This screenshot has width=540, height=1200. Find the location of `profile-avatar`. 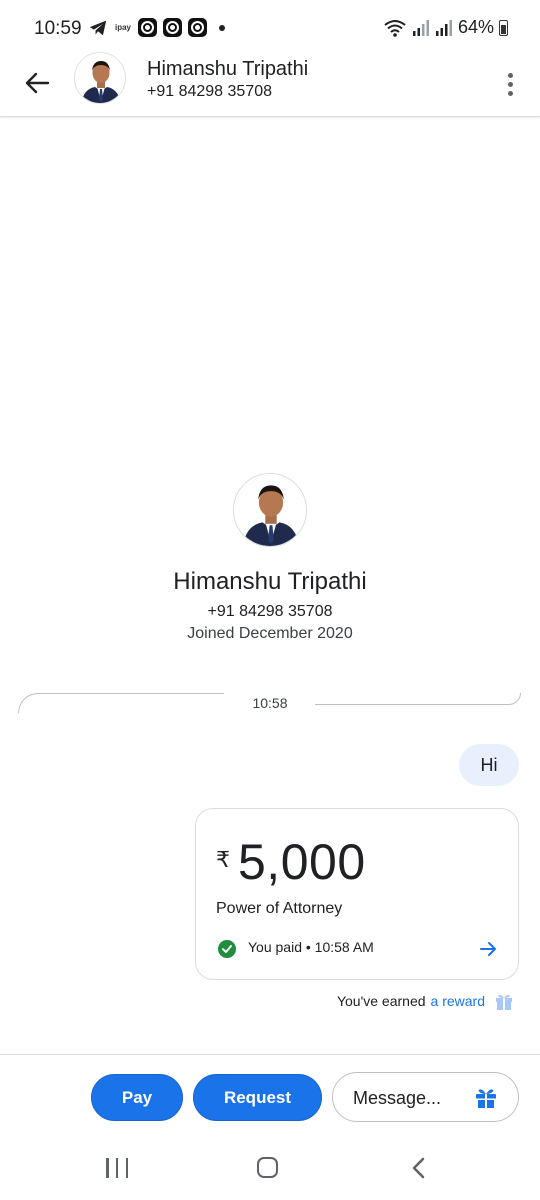

profile-avatar is located at coordinates (270, 510).